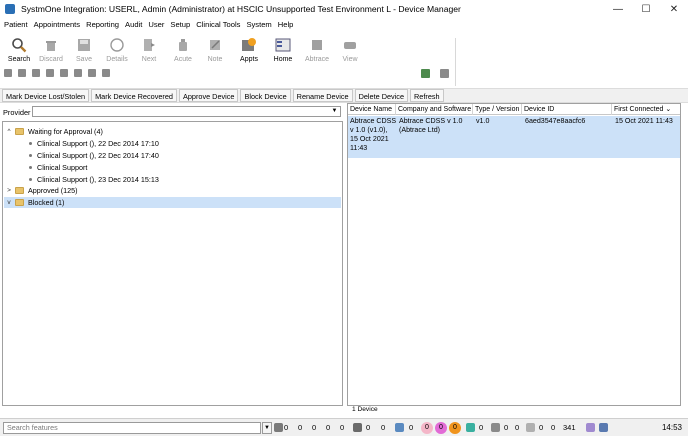  What do you see at coordinates (186, 111) in the screenshot?
I see `provider-select: ▼` at bounding box center [186, 111].